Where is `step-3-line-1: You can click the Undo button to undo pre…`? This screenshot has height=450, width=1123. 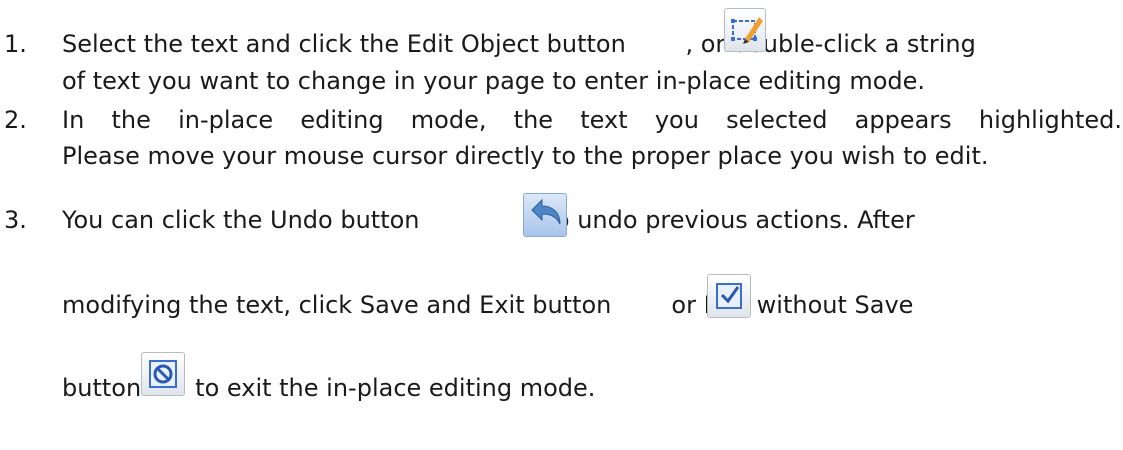
step-3-line-1: You can click the Undo button to undo pre… is located at coordinates (592, 220).